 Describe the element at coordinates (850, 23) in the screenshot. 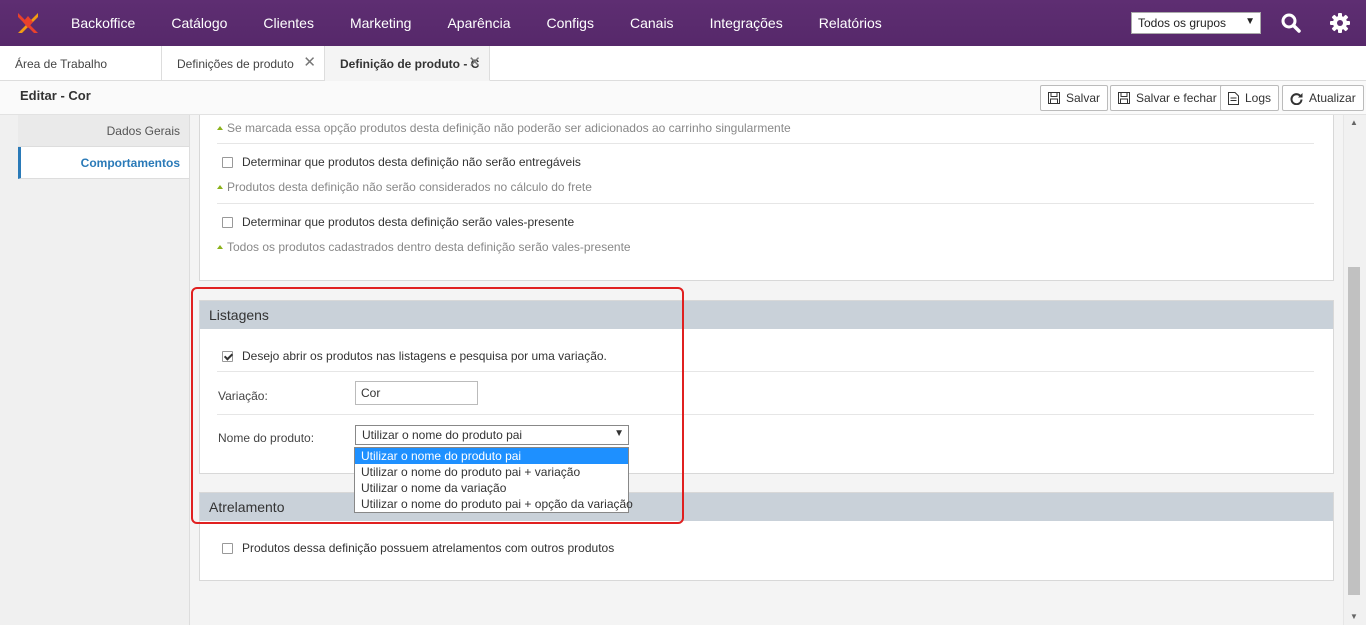

I see `nav-relatorios: Relatórios` at that location.